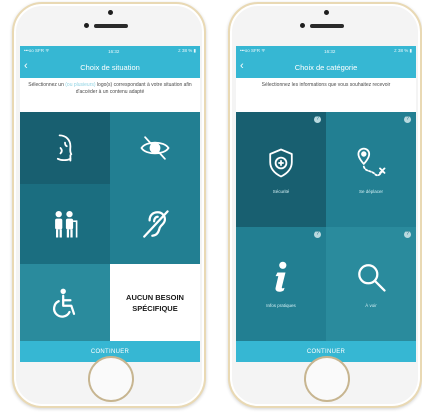 The height and width of the screenshot is (412, 422). Describe the element at coordinates (371, 161) in the screenshot. I see `route-pin-icon` at that location.